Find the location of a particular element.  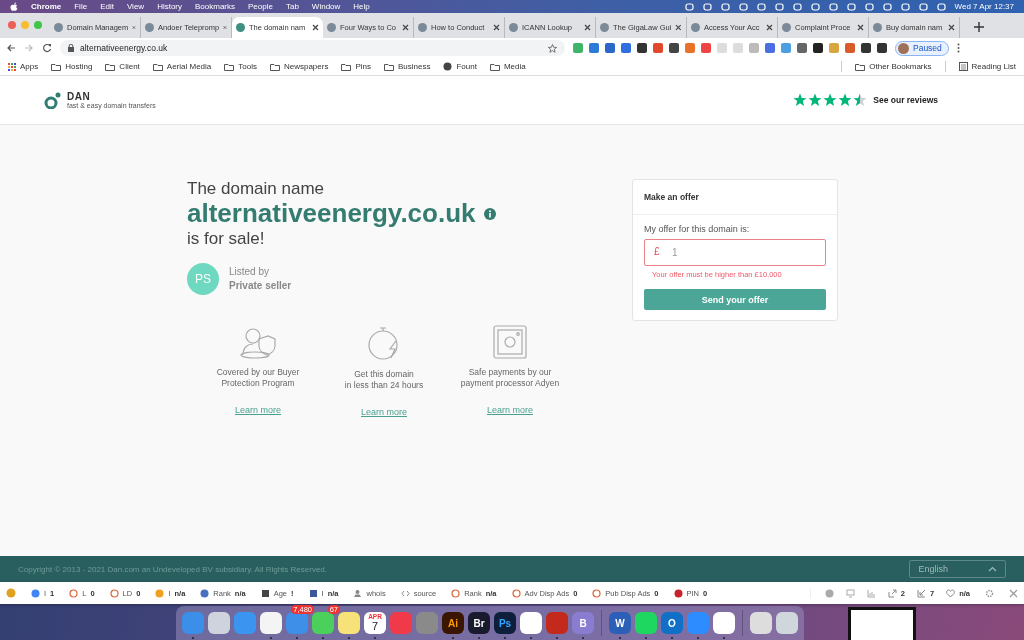

menu-item: Window is located at coordinates (326, 6).